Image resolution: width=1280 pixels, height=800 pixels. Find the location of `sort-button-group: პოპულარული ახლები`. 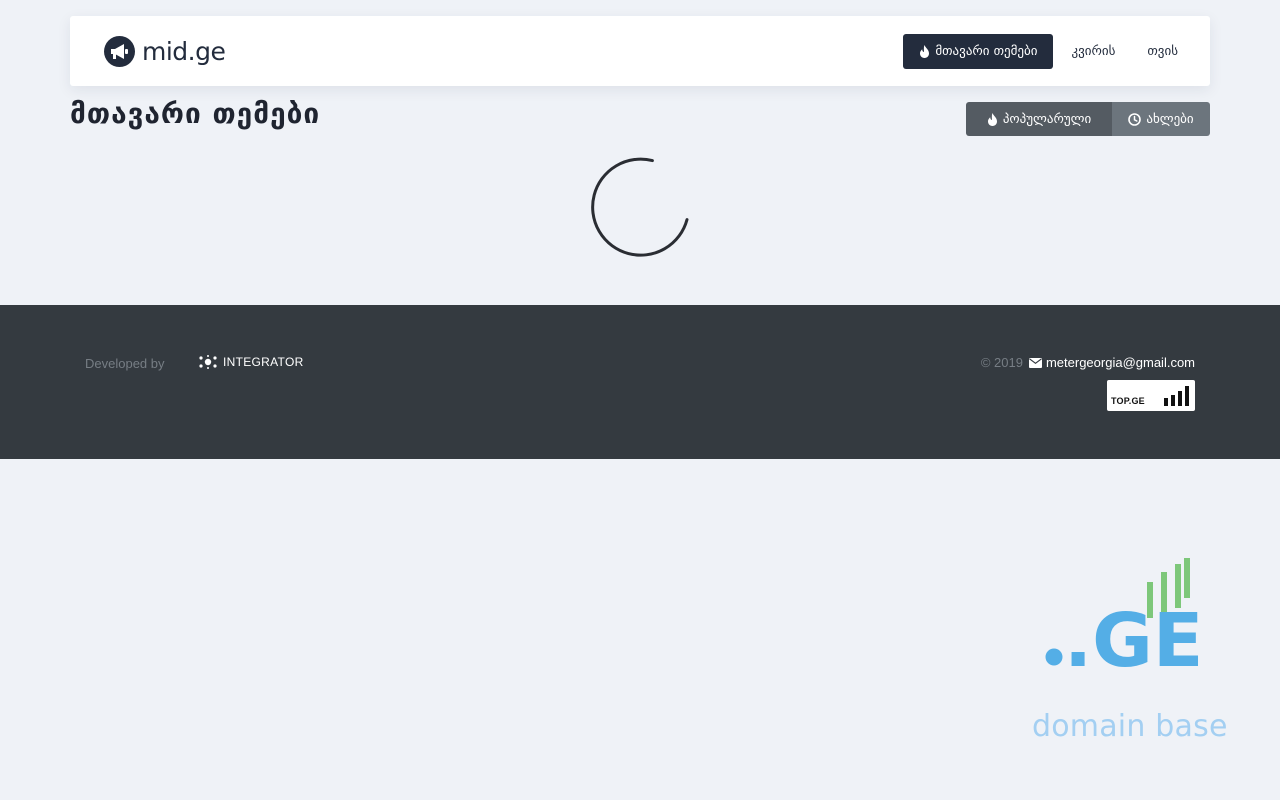

sort-button-group: პოპულარული ახლები is located at coordinates (1088, 119).